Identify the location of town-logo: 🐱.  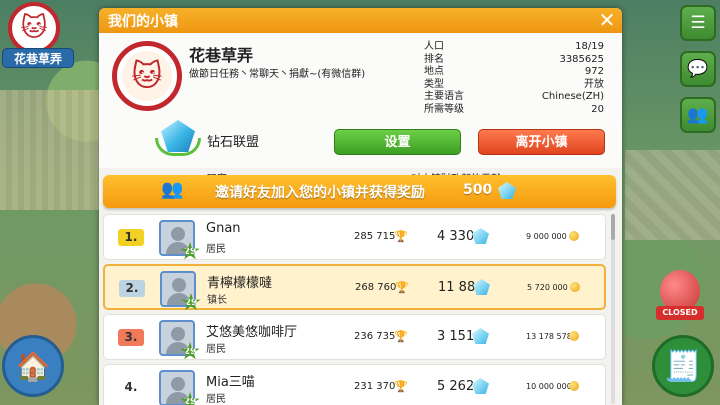
(147, 76).